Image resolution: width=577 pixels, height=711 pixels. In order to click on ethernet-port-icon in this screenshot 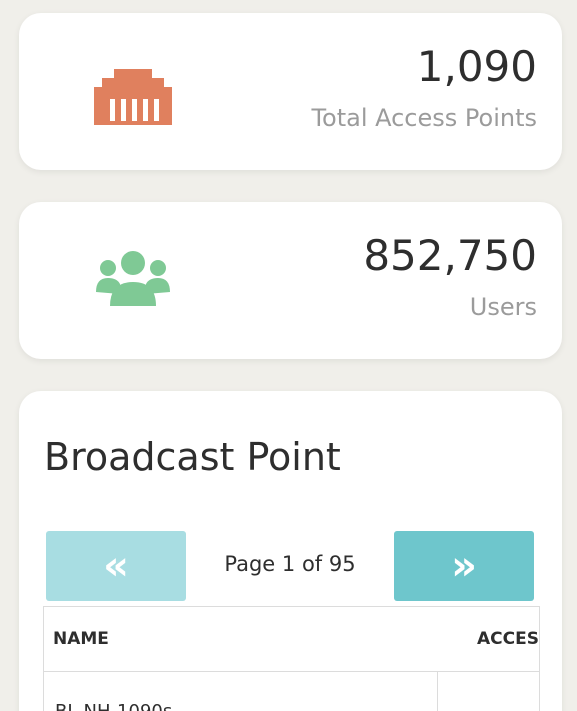, I will do `click(133, 97)`.